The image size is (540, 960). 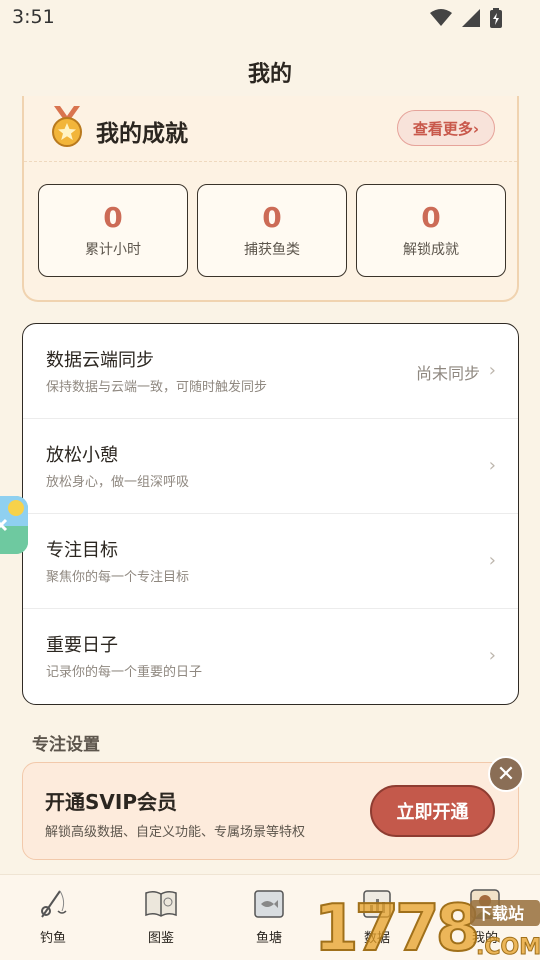 What do you see at coordinates (270, 18) in the screenshot?
I see `status-bar: 3:51` at bounding box center [270, 18].